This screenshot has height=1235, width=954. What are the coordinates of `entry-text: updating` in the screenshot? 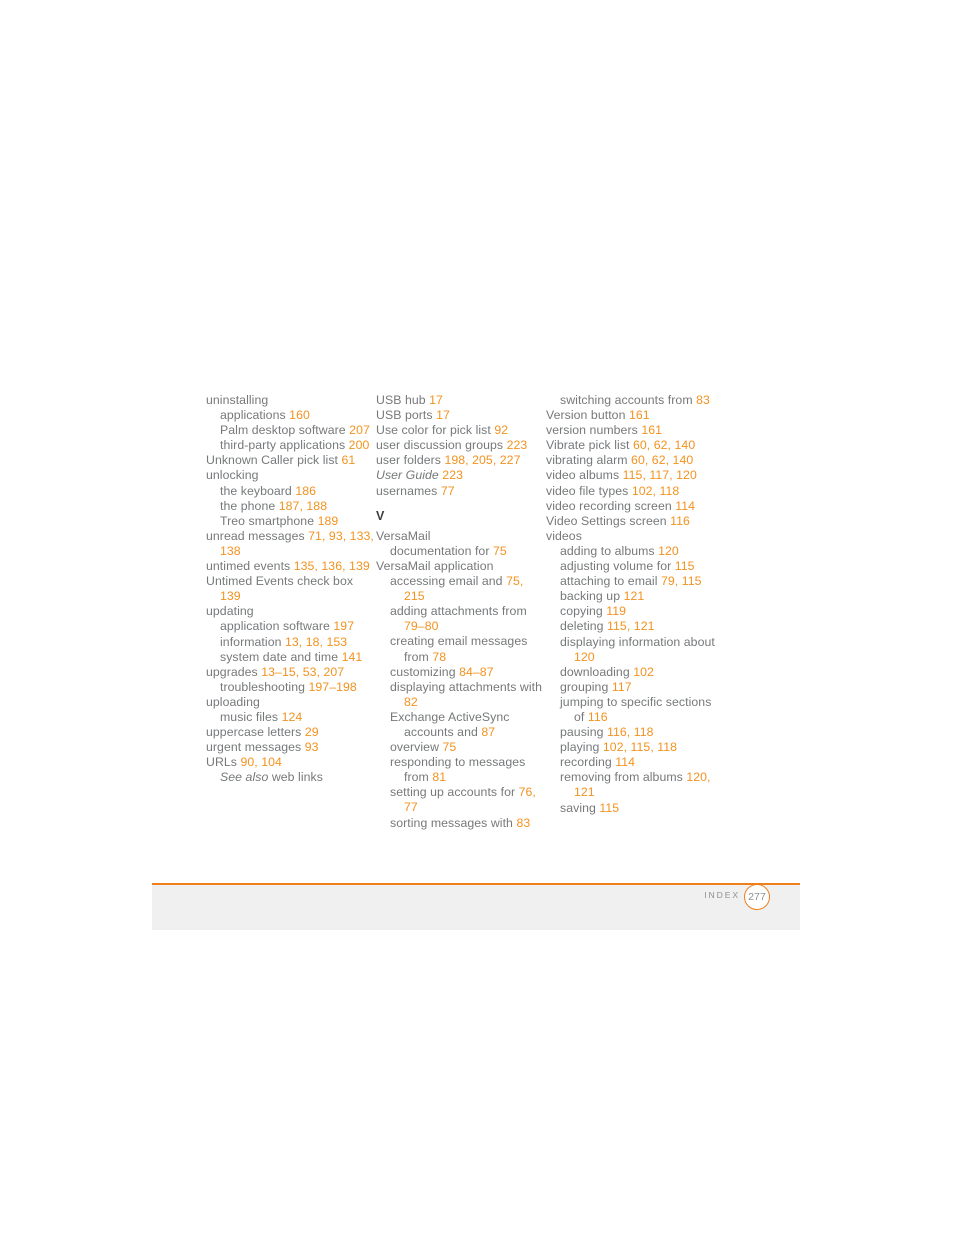 It's located at (230, 611).